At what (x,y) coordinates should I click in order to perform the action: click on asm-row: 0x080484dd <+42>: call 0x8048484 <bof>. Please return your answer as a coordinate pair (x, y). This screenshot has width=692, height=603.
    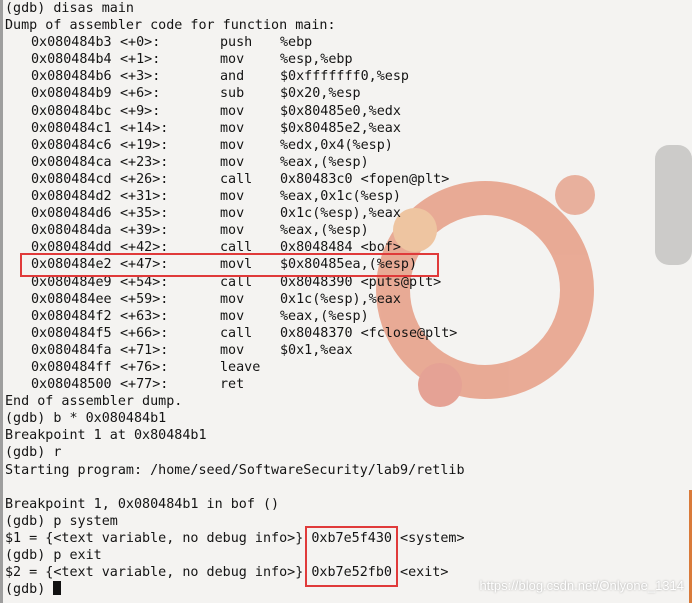
    Looking at the image, I should click on (235, 247).